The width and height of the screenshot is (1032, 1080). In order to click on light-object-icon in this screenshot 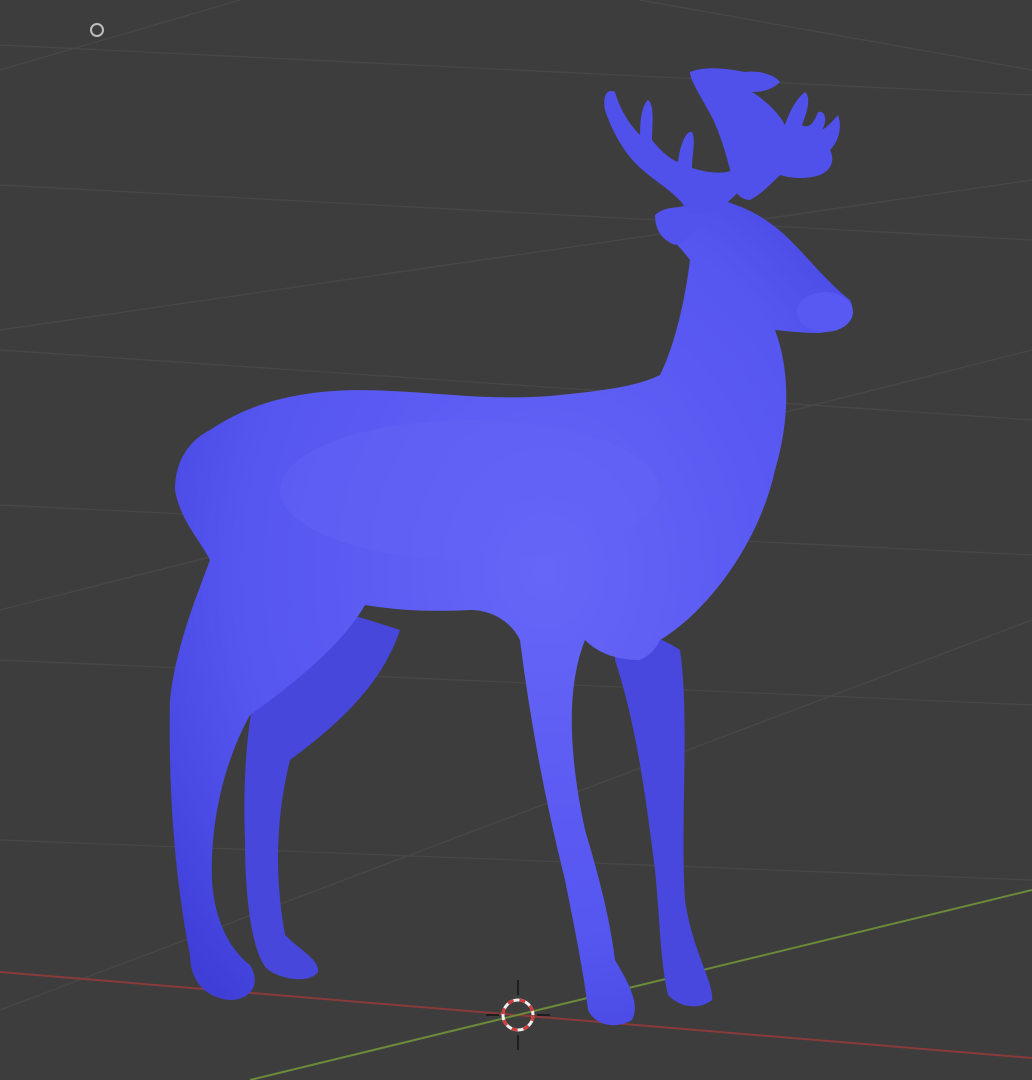, I will do `click(97, 30)`.